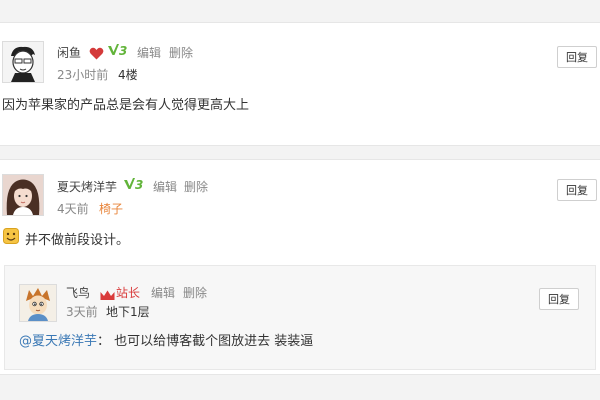 The image size is (600, 400). What do you see at coordinates (82, 312) in the screenshot?
I see `reply-time: 3天前` at bounding box center [82, 312].